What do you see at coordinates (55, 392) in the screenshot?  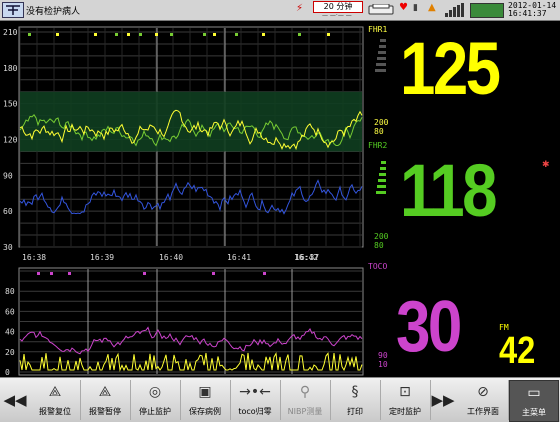 I see `alarm-reset-icon: ⟁` at bounding box center [55, 392].